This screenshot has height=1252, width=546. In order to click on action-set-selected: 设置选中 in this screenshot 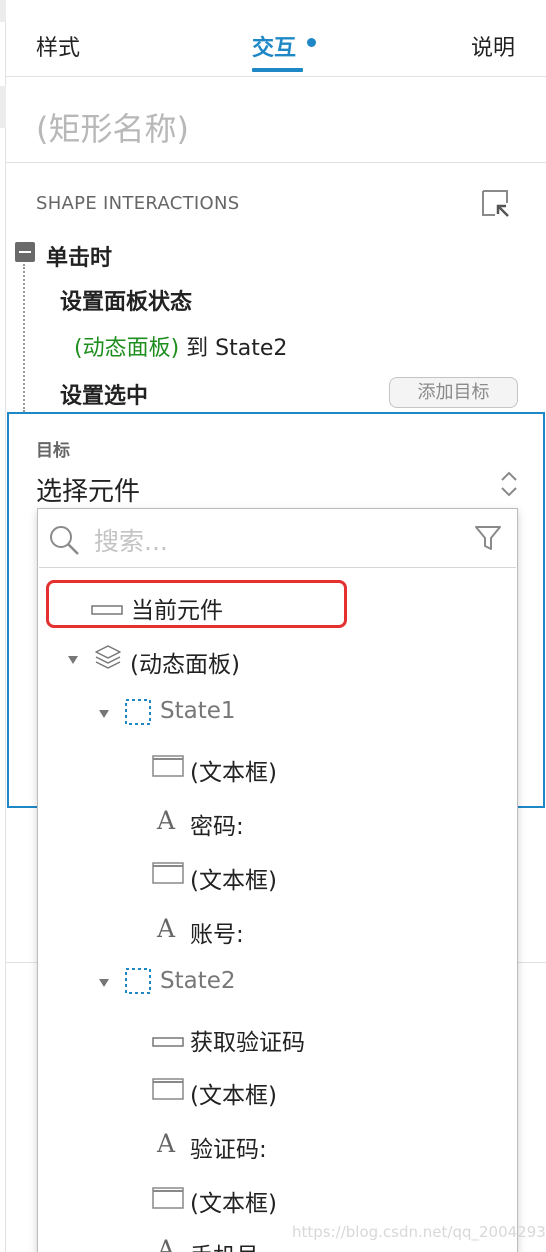, I will do `click(104, 394)`.